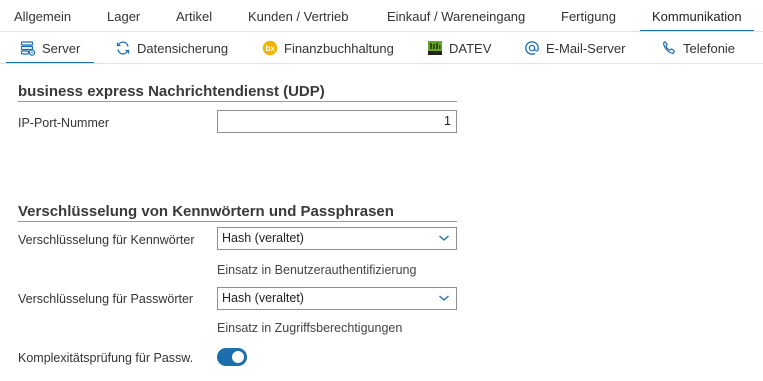  I want to click on bx-logo-icon: bx, so click(270, 48).